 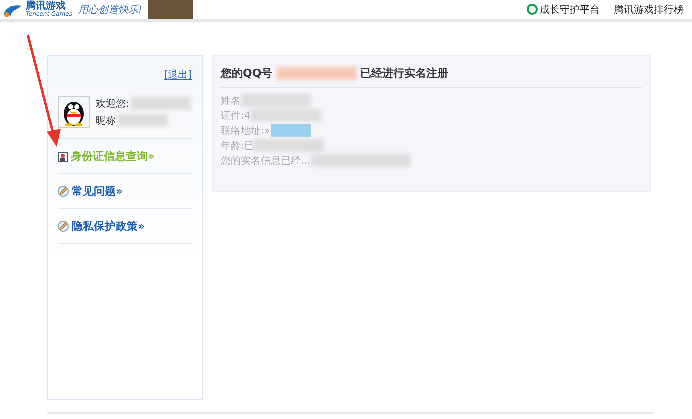 I want to click on id-card-icon, so click(x=63, y=157).